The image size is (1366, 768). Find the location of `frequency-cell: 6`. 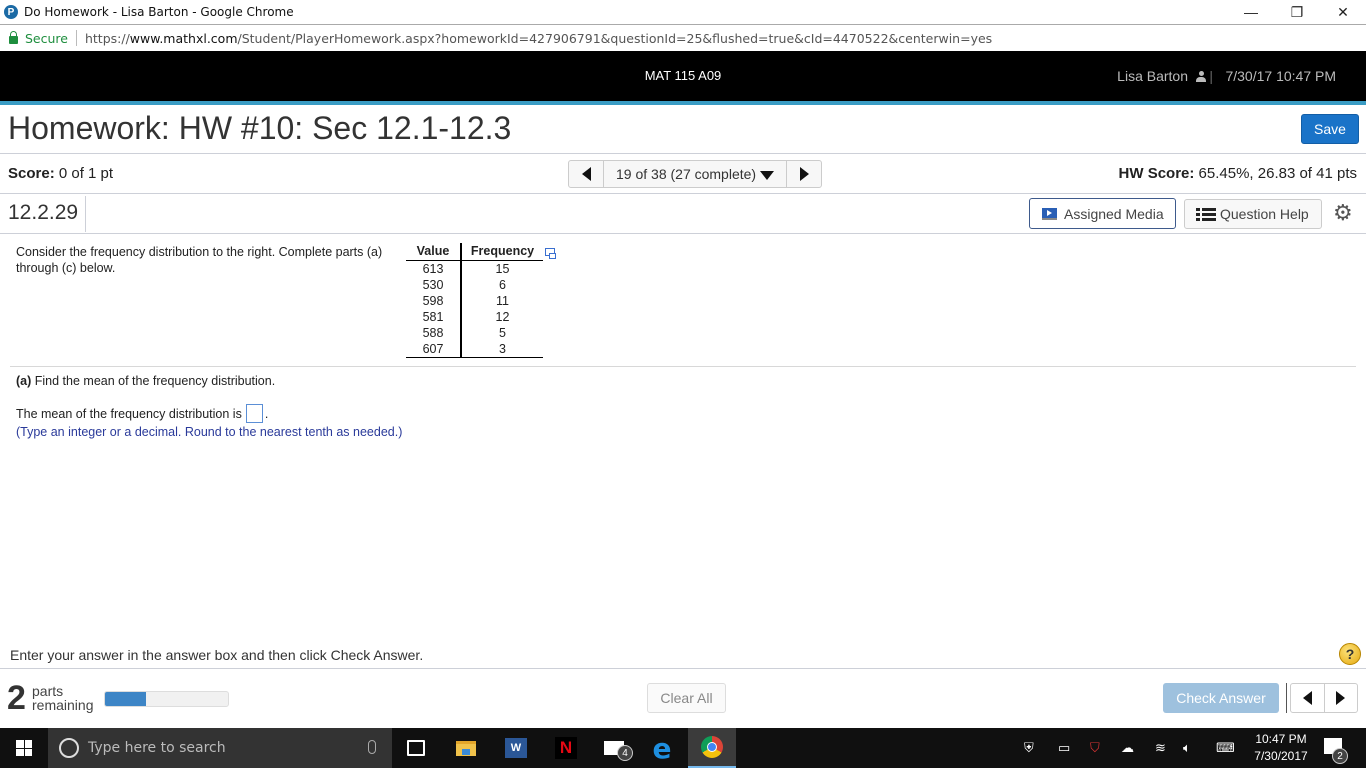

frequency-cell: 6 is located at coordinates (502, 284).